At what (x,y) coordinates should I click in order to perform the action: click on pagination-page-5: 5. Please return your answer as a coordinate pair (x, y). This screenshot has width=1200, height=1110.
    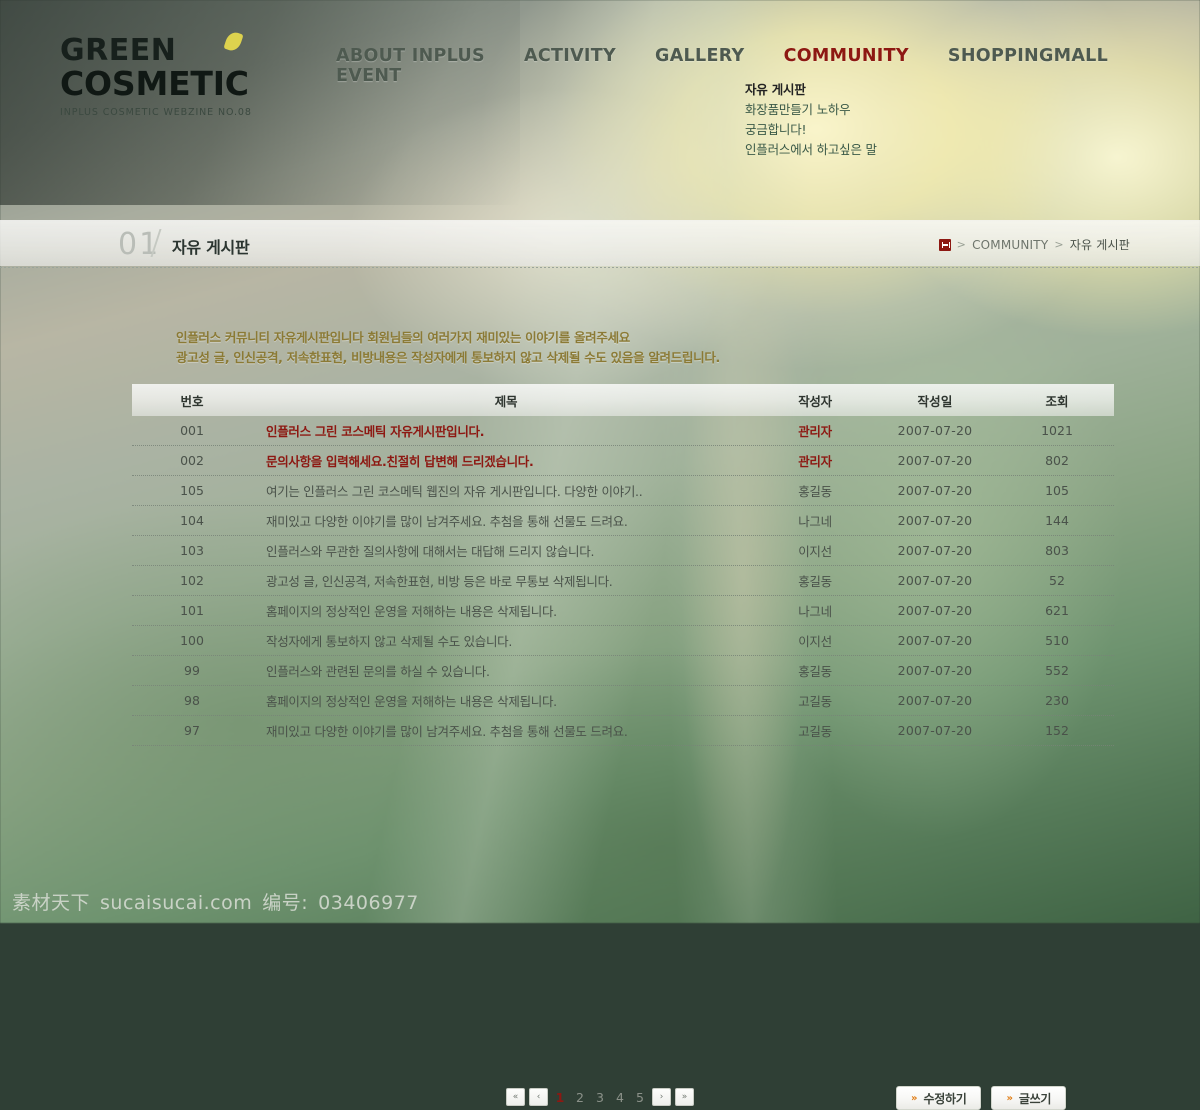
    Looking at the image, I should click on (640, 1097).